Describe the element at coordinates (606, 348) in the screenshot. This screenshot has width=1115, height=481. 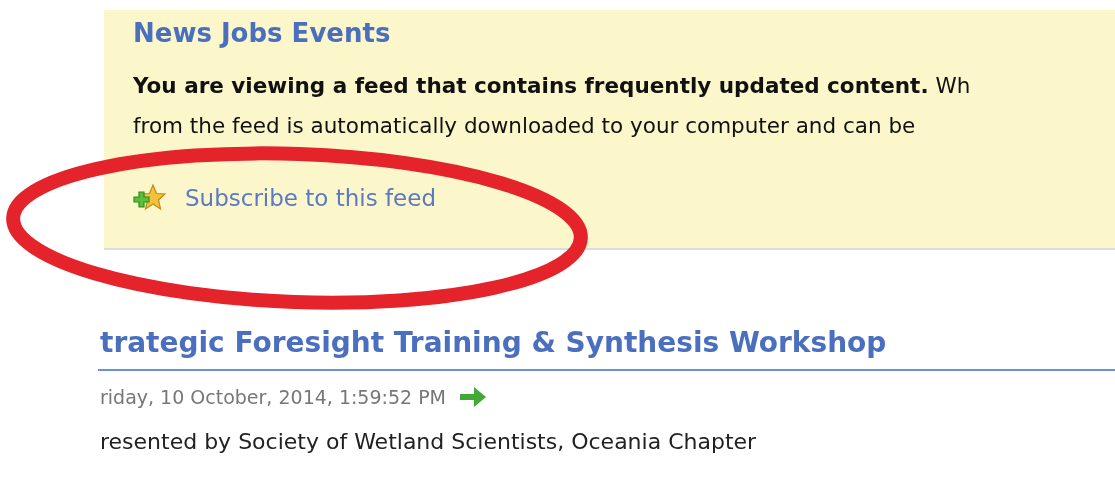
I see `entry-title: trategic Foresight Training & Synthesis Workshop` at that location.